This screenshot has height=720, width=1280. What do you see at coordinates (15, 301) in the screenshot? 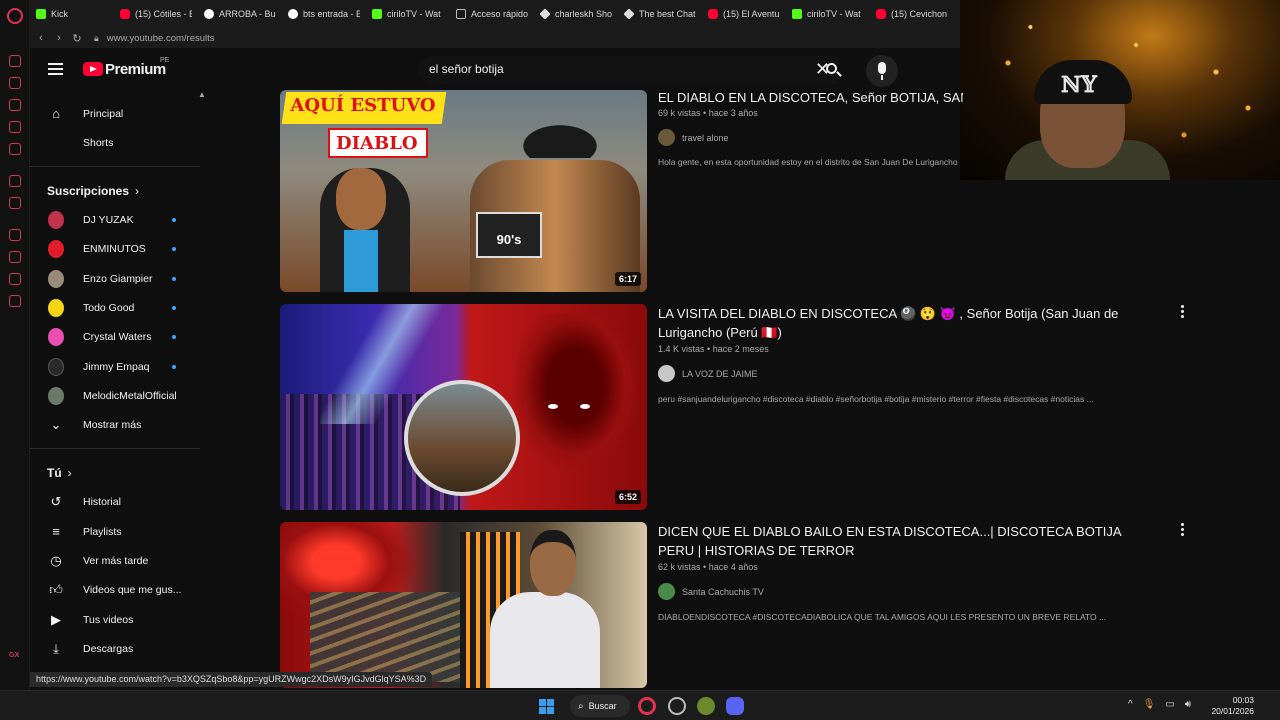
I see `settings-icon` at bounding box center [15, 301].